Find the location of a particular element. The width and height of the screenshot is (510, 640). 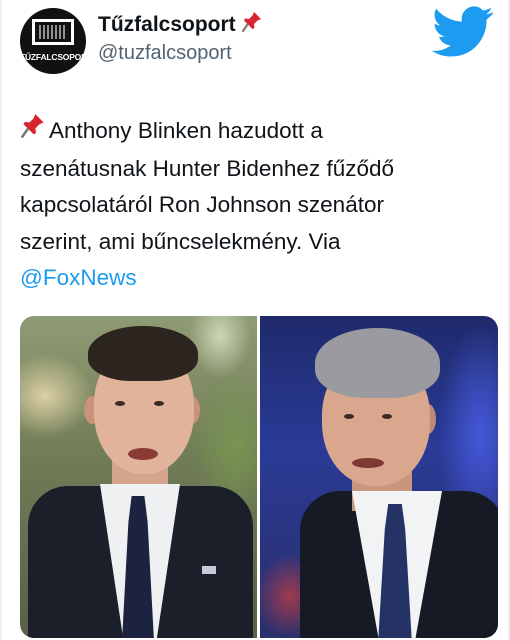

tweet-line-2: szenátusnak Hunter Bidenhez fűződő is located at coordinates (207, 168).